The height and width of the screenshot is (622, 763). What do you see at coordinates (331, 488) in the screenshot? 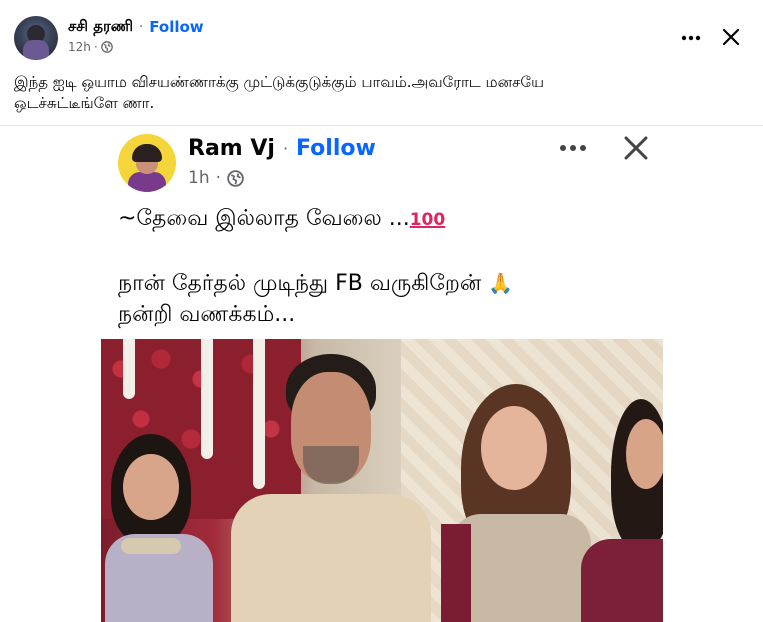
I see `person-center` at bounding box center [331, 488].